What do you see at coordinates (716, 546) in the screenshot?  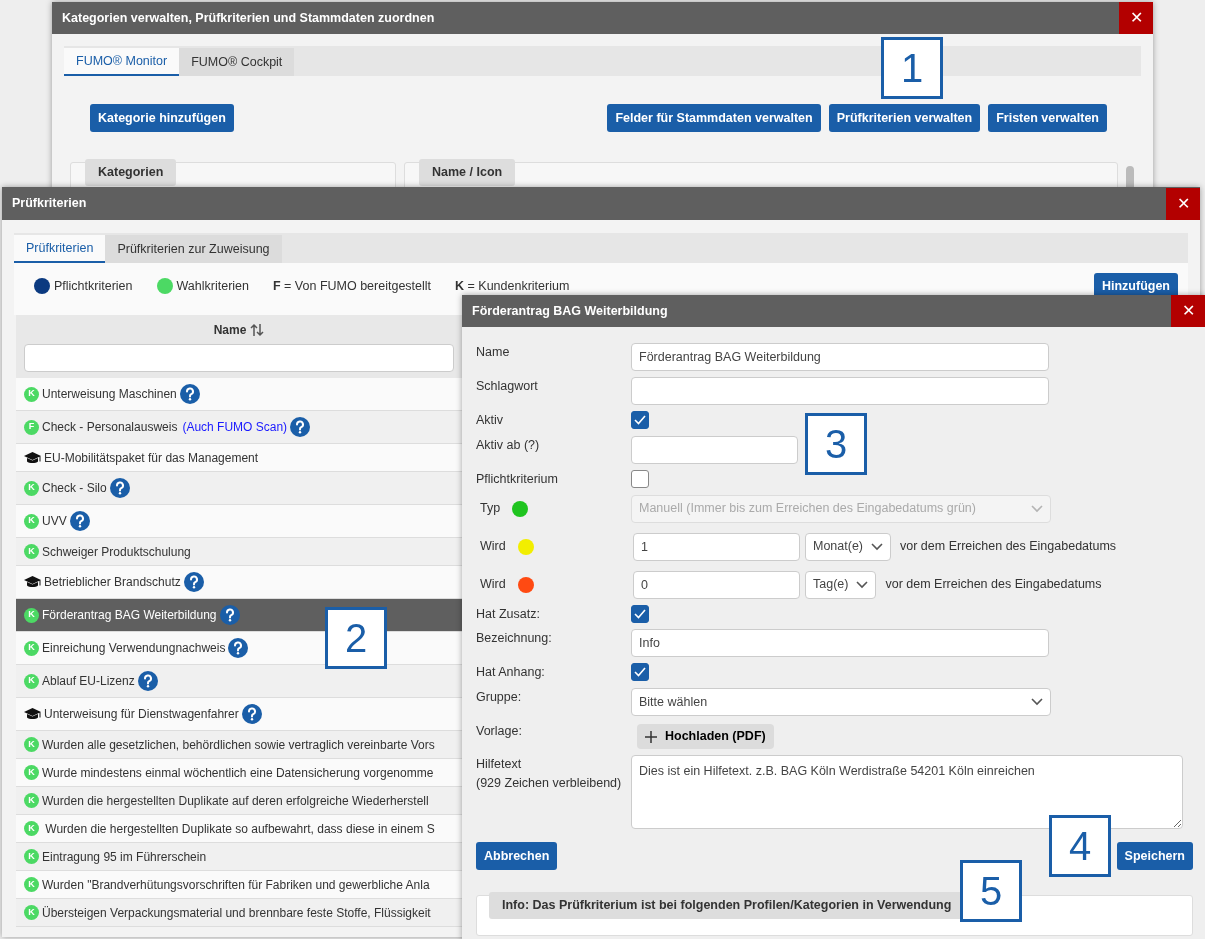 I see `number-field: 1` at bounding box center [716, 546].